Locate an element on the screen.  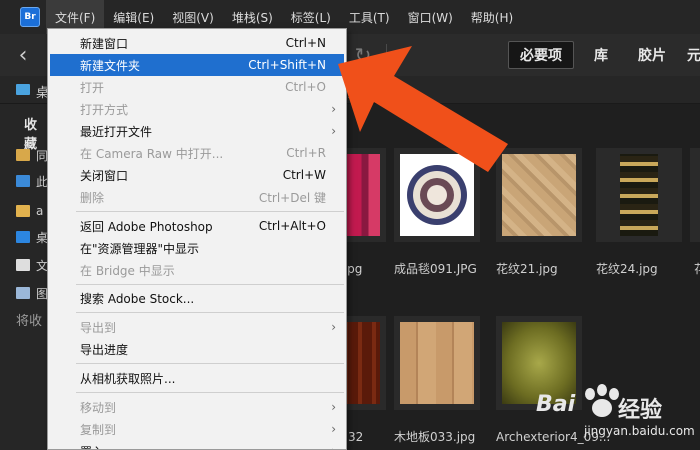
menu-item-reveal-bridge: 在 Bridge 中显示 is located at coordinates (197, 270).